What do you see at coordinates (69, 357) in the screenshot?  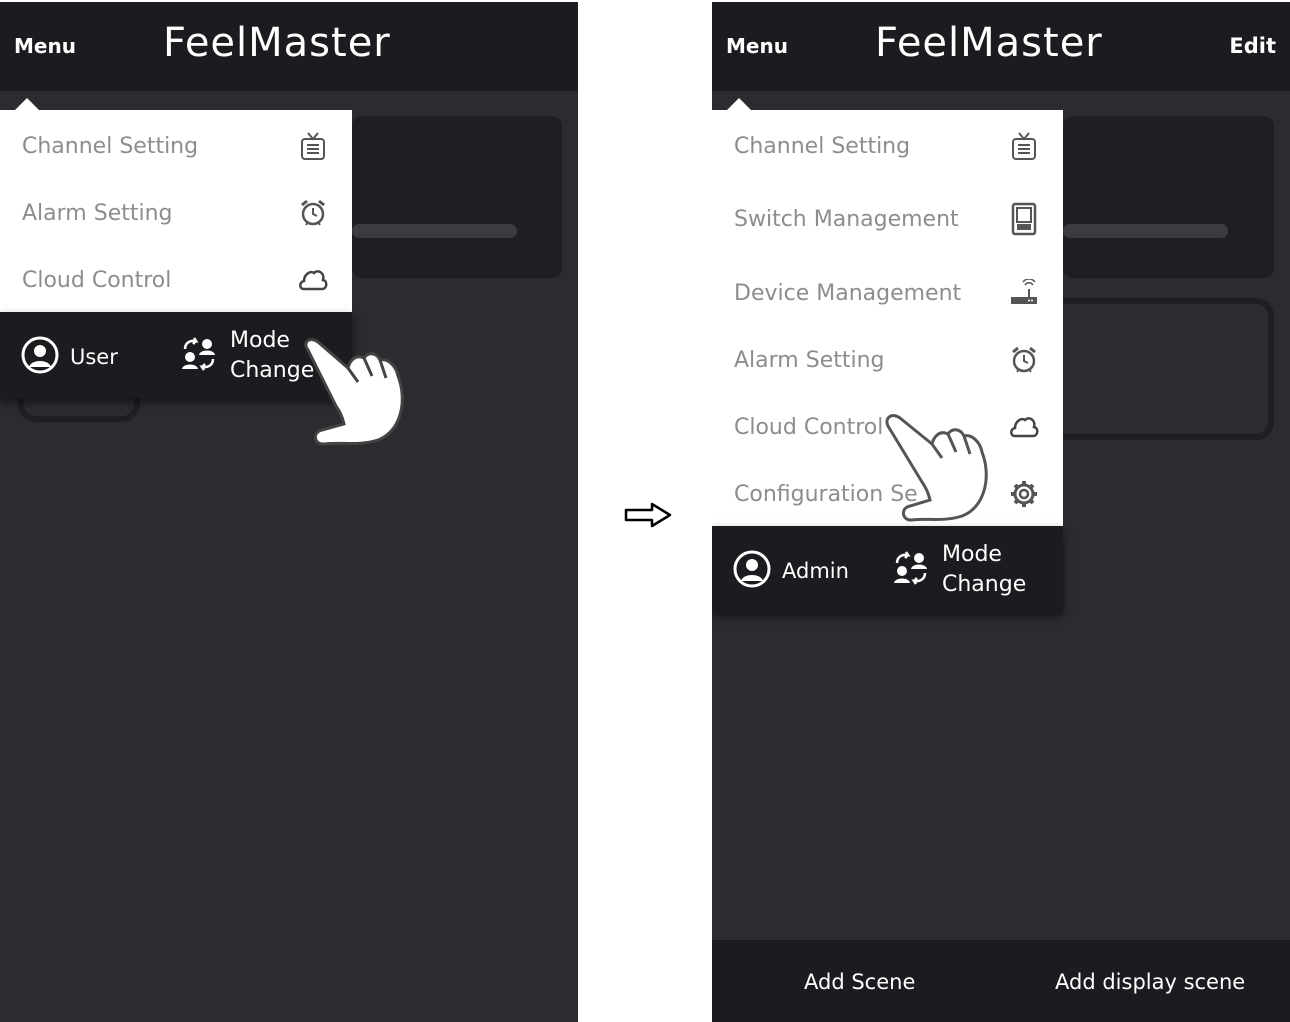 I see `user-role-button: User` at bounding box center [69, 357].